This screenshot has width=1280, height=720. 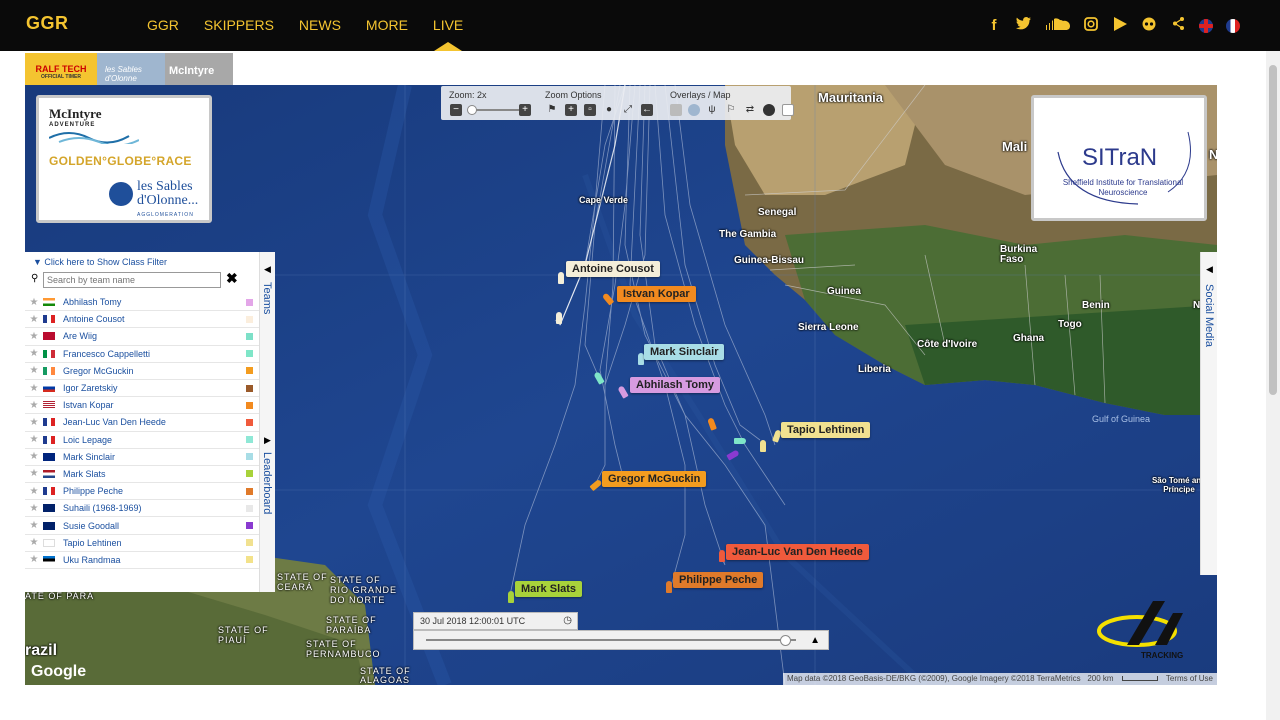 What do you see at coordinates (613, 269) in the screenshot?
I see `boat-label-antoine-cousot: Antoine Cousot` at bounding box center [613, 269].